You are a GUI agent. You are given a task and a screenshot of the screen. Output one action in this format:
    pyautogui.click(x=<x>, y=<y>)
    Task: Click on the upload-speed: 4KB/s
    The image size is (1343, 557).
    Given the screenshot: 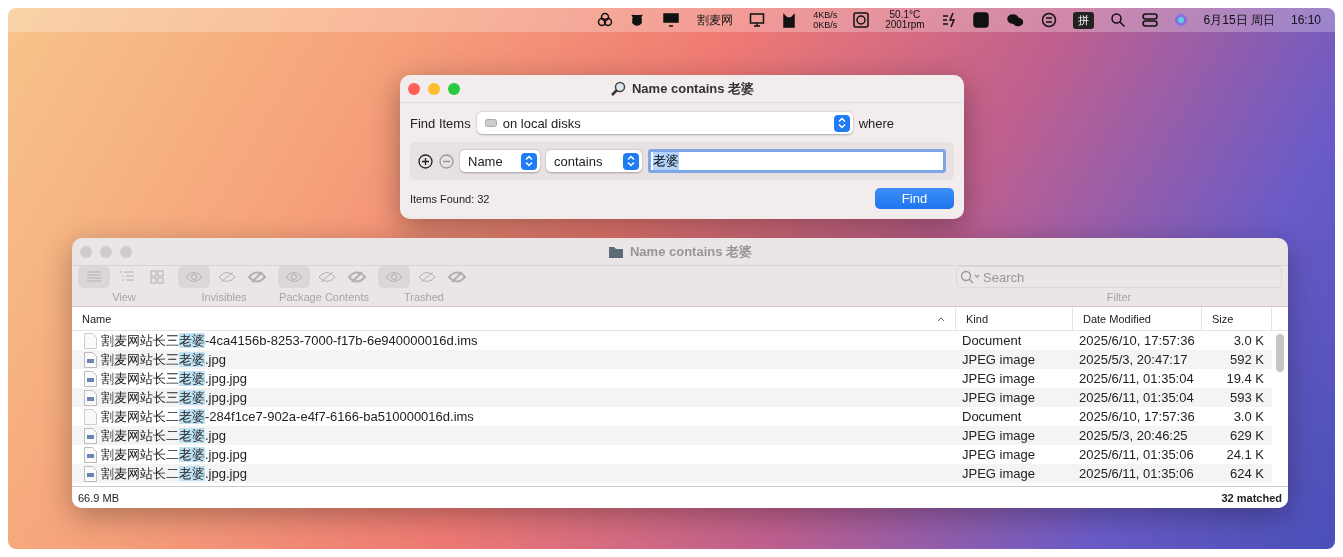 What is the action you would take?
    pyautogui.click(x=825, y=15)
    